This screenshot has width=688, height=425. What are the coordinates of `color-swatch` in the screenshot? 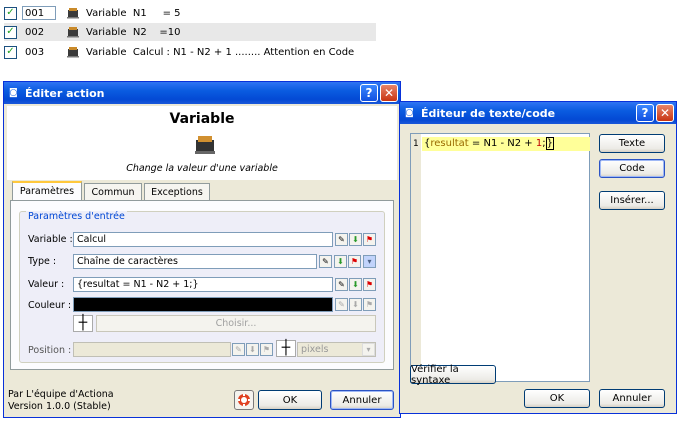 It's located at (203, 304).